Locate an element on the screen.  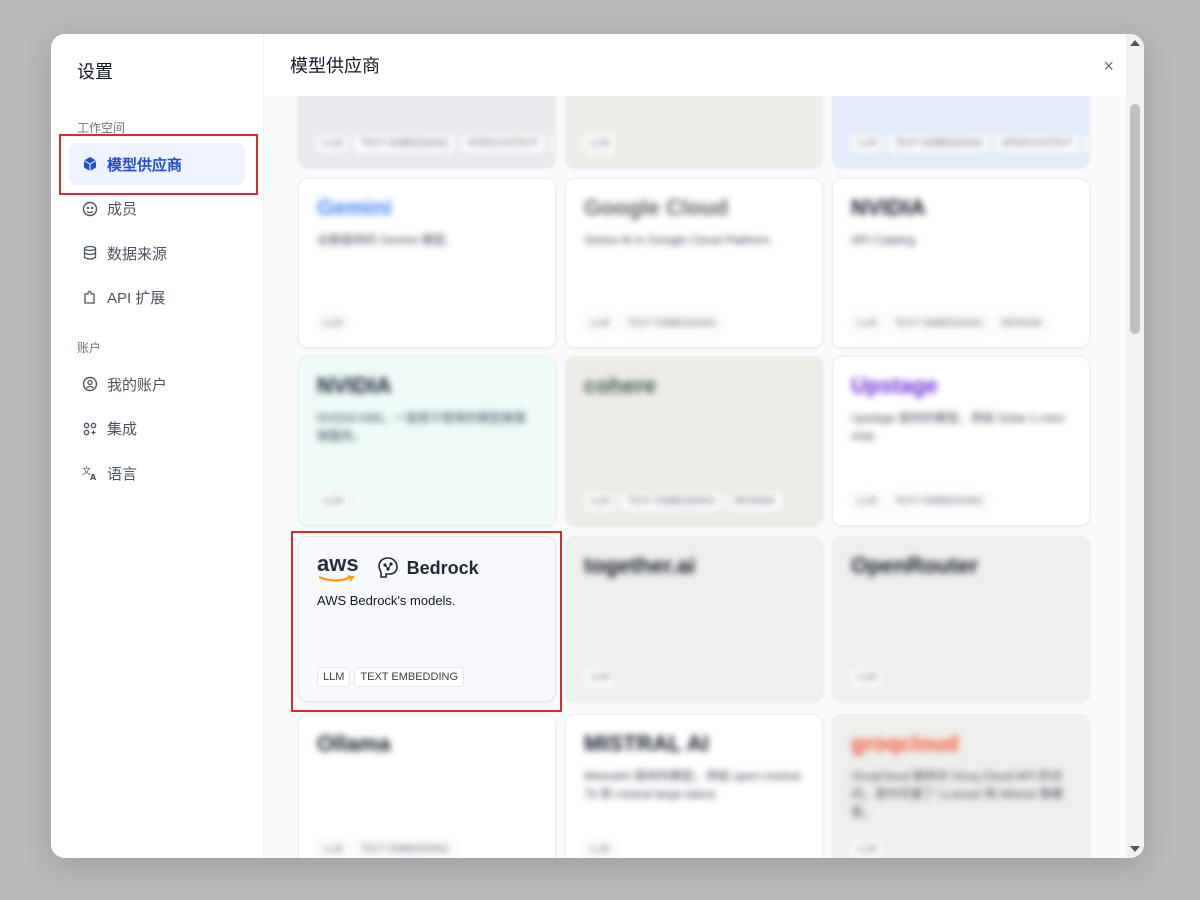
bedrock-label: Bedrock is located at coordinates (442, 567).